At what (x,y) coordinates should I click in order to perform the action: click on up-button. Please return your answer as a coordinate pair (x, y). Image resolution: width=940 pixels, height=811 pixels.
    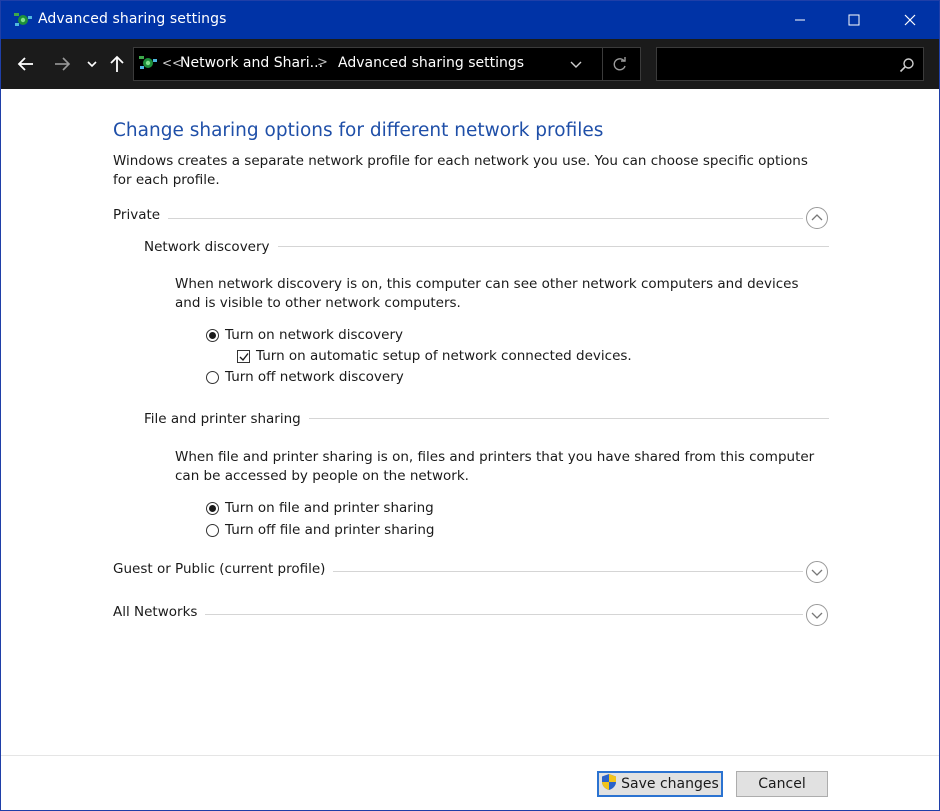
    Looking at the image, I should click on (117, 64).